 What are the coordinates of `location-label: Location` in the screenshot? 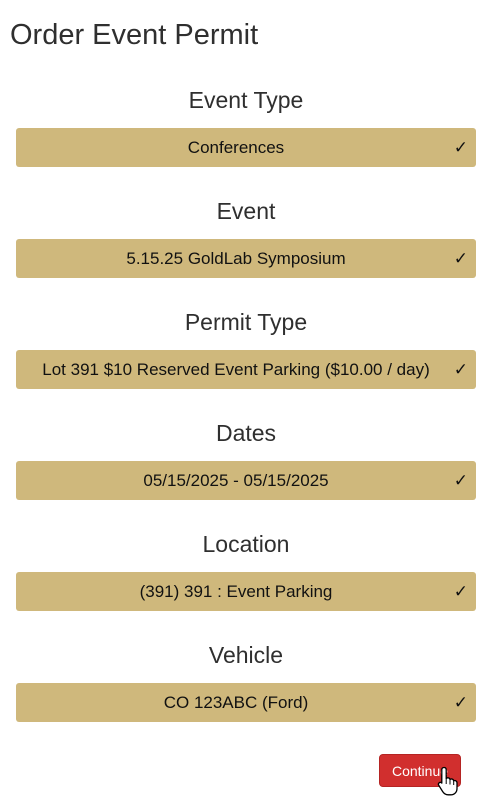 It's located at (246, 544).